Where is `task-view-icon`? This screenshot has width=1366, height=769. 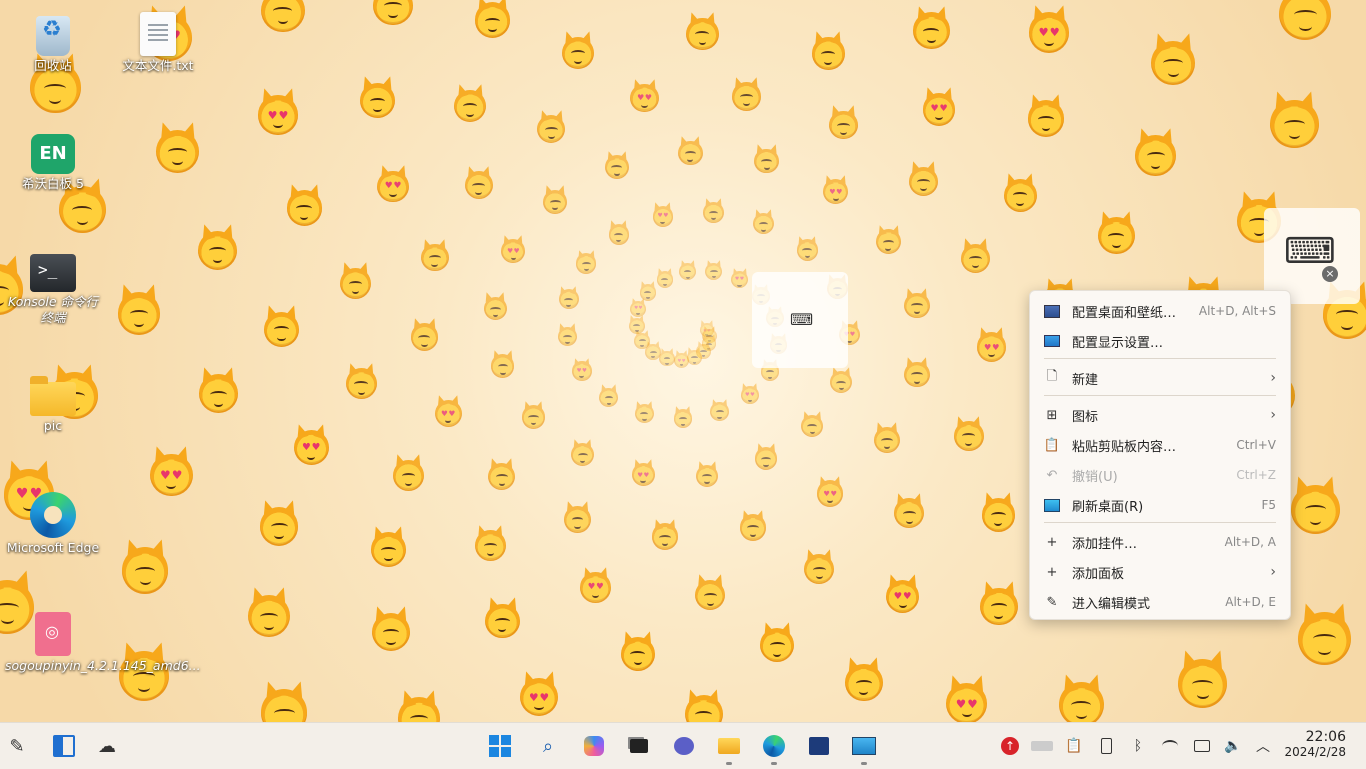 task-view-icon is located at coordinates (639, 746).